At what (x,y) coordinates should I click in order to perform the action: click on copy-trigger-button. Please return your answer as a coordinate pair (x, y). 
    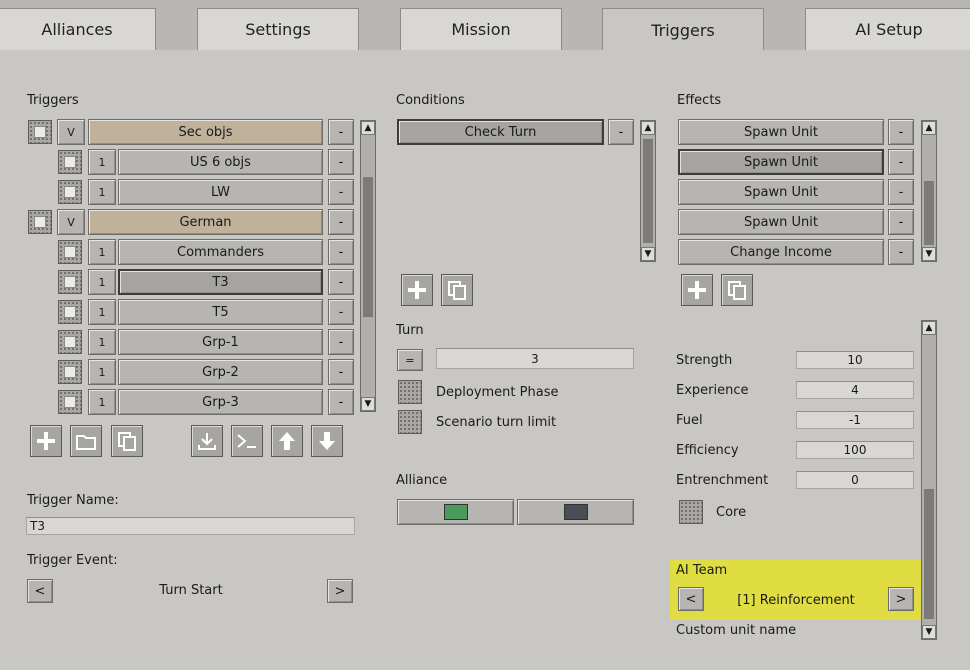
    Looking at the image, I should click on (127, 441).